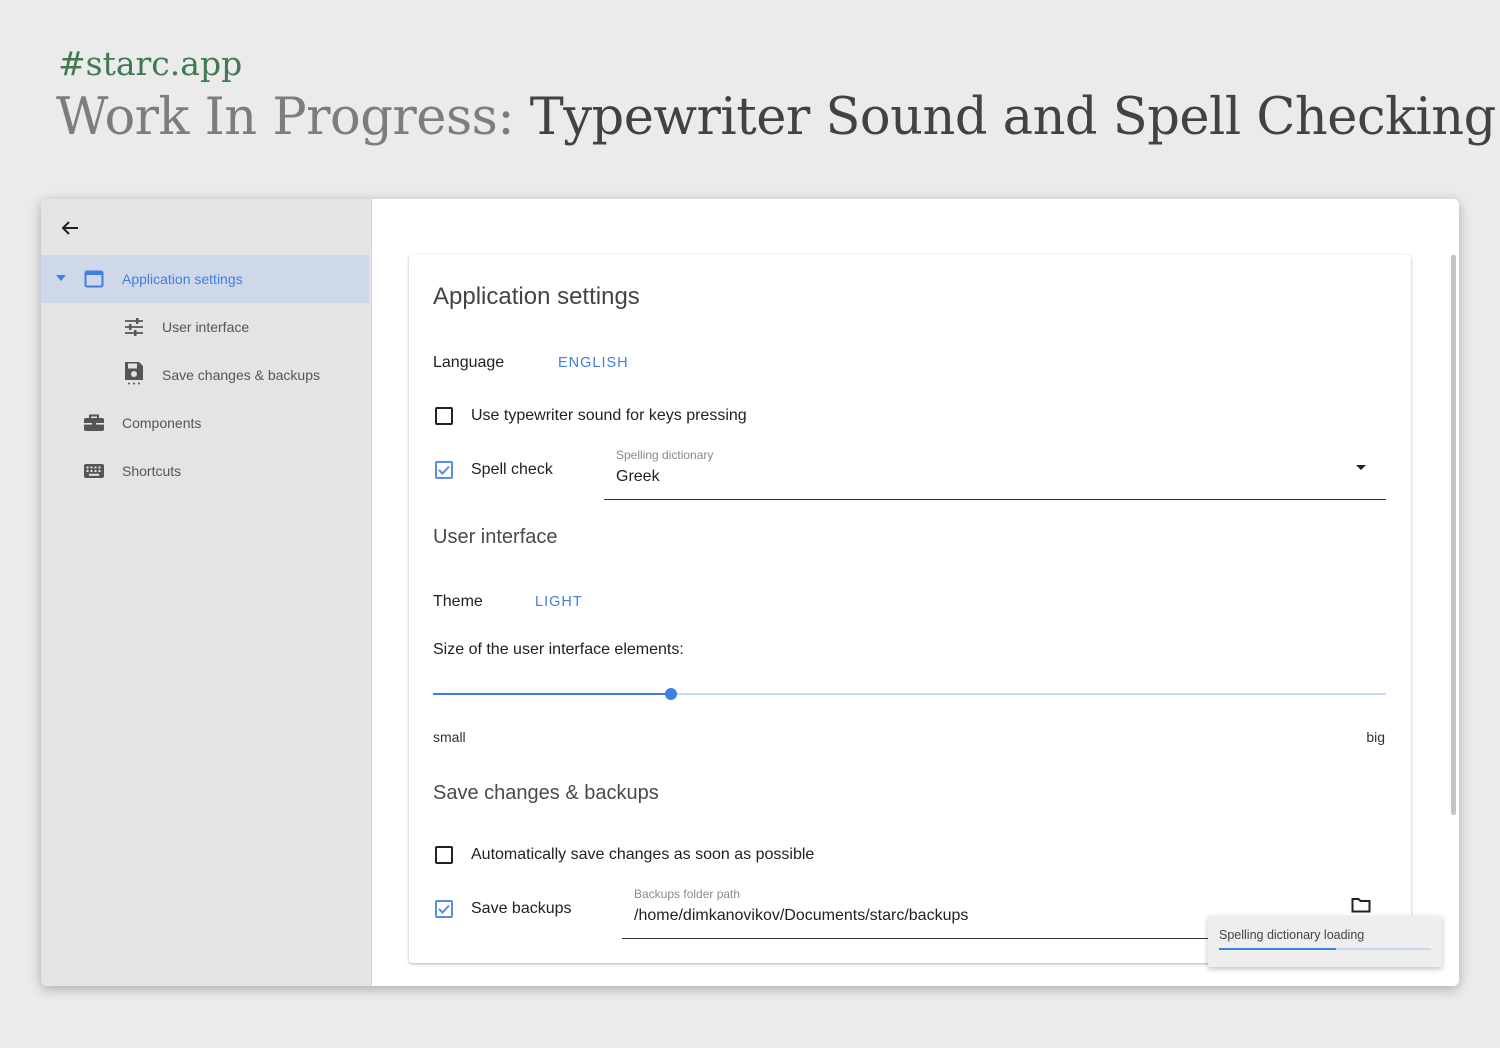  I want to click on spelling-dictionary-select: Spelling dictionary Greek, so click(995, 472).